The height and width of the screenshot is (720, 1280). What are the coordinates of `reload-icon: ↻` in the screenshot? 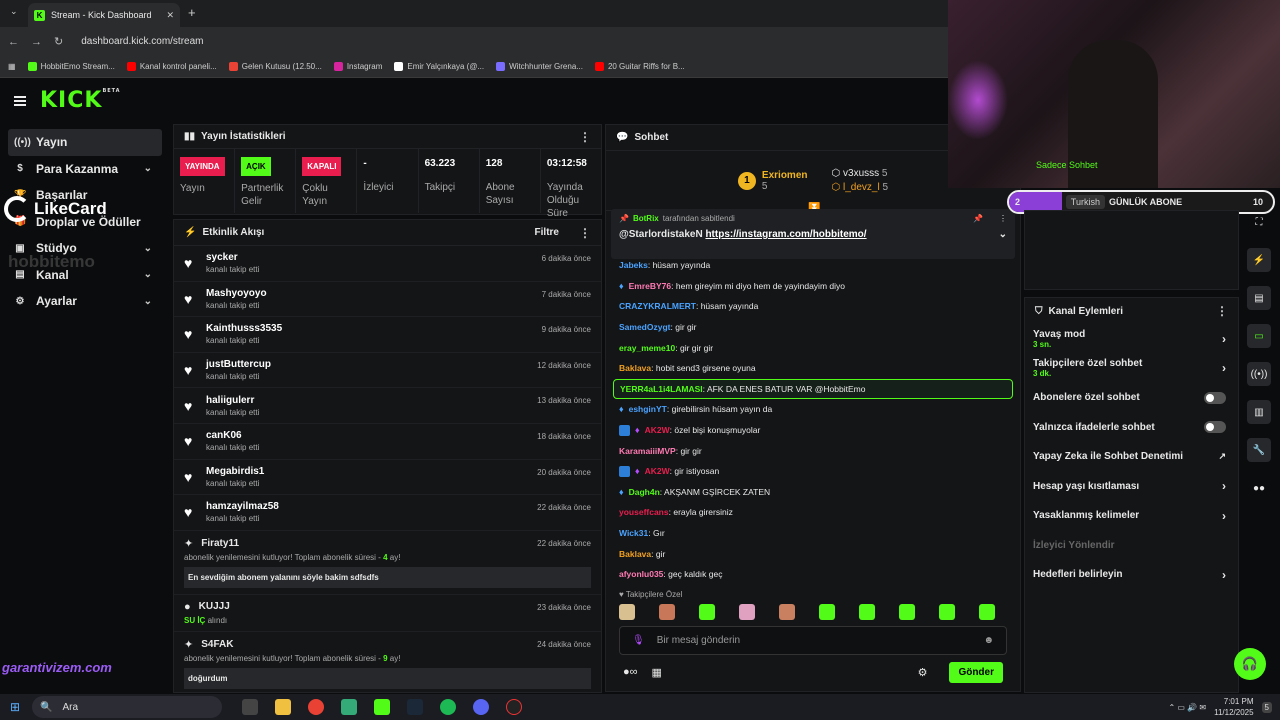 It's located at (58, 41).